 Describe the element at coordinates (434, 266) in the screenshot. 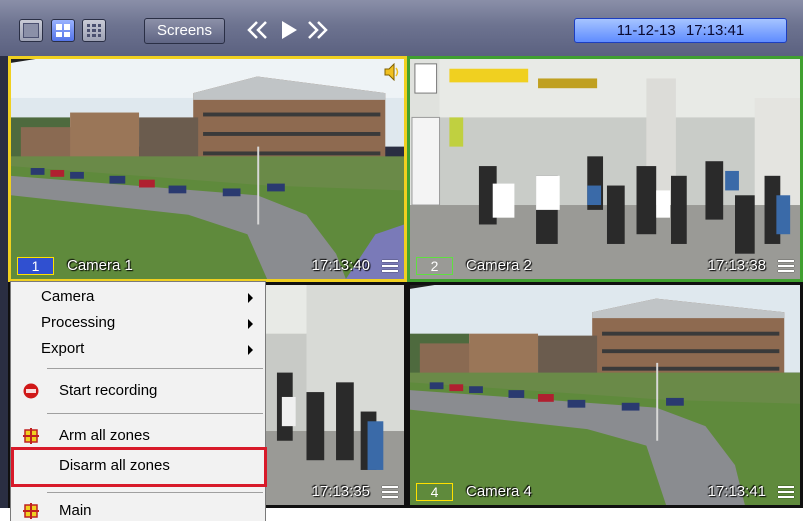

I see `camera-number-badge: 2` at that location.